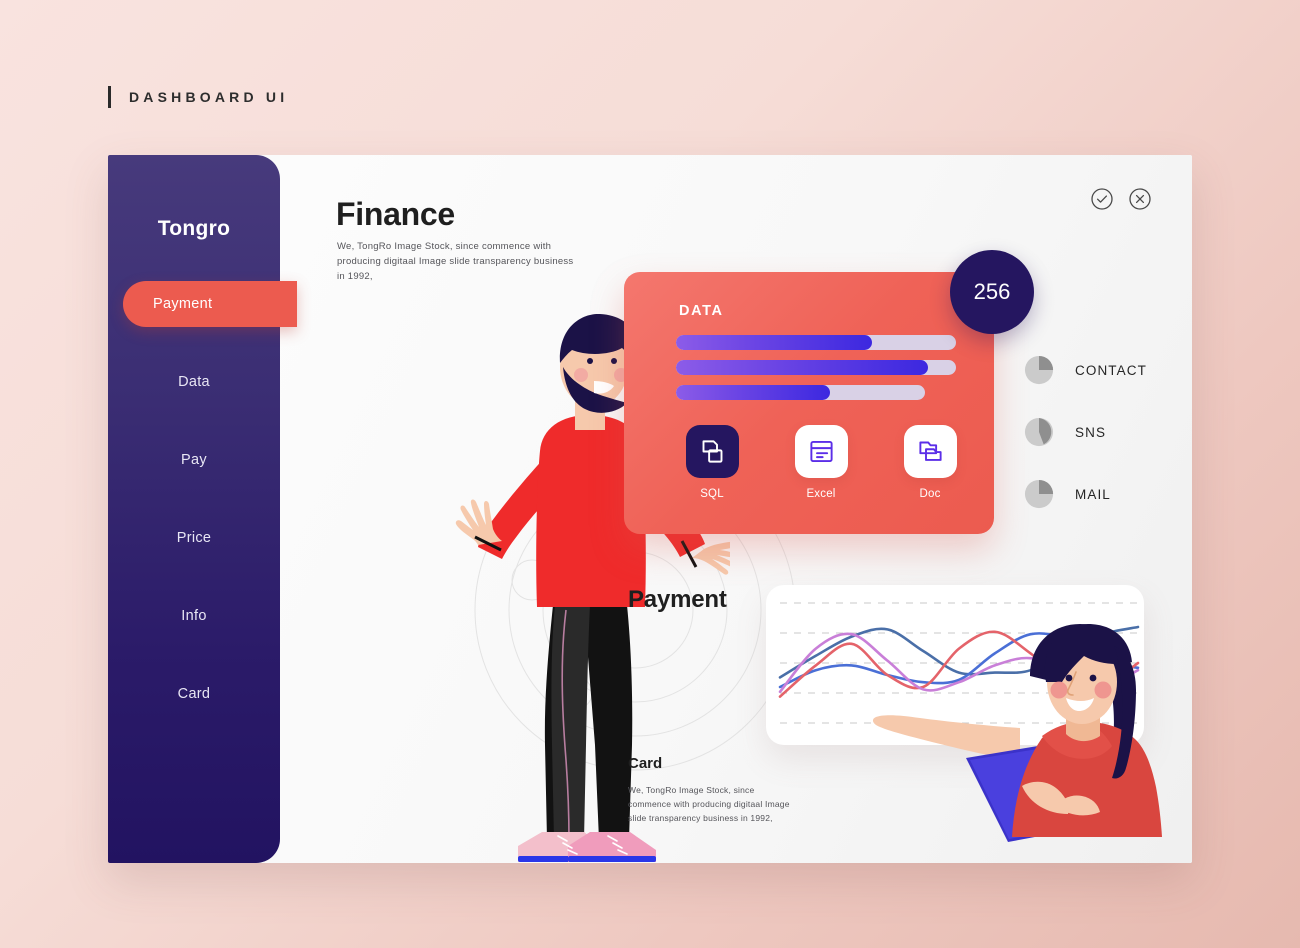 Image resolution: width=1300 pixels, height=948 pixels. I want to click on app-tile-sql: SQL, so click(712, 462).